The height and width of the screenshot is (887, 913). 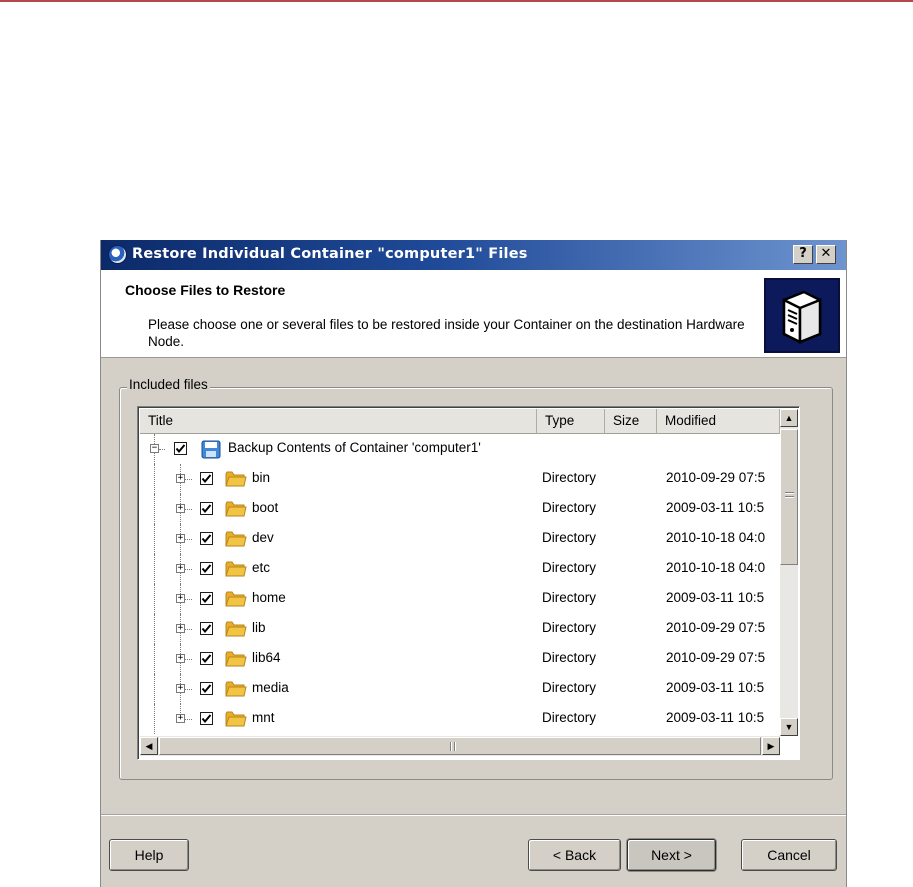 I want to click on page-title: Choose Files to Restore, so click(x=205, y=290).